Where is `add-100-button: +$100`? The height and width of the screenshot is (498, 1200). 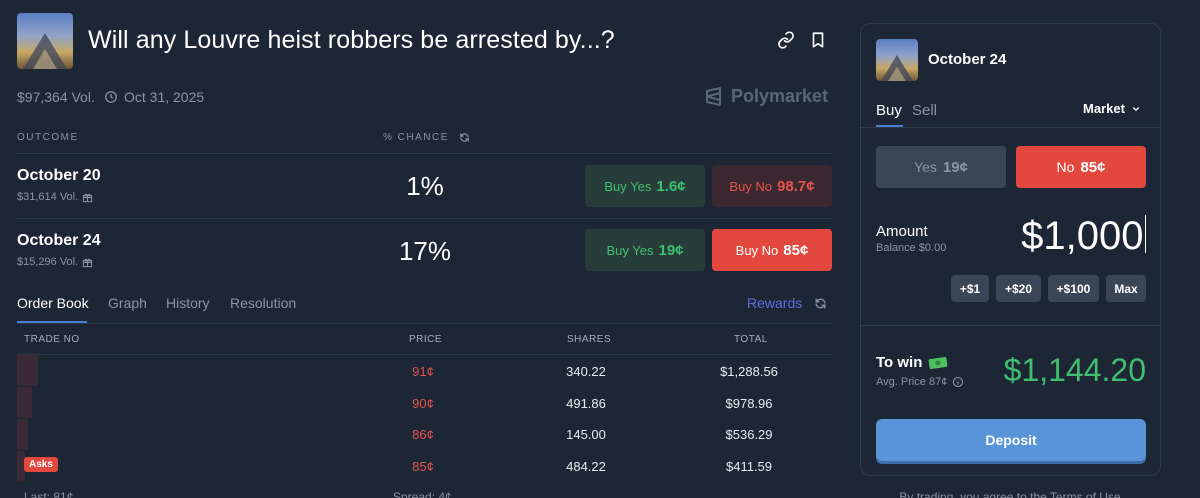 add-100-button: +$100 is located at coordinates (1073, 288).